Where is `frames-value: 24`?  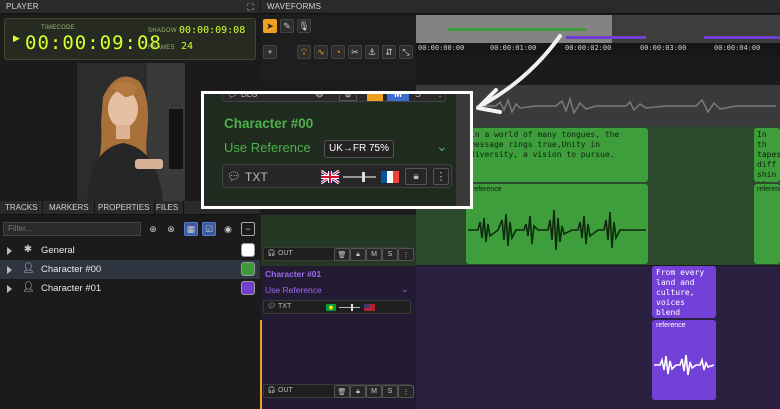
frames-value: 24 is located at coordinates (187, 46).